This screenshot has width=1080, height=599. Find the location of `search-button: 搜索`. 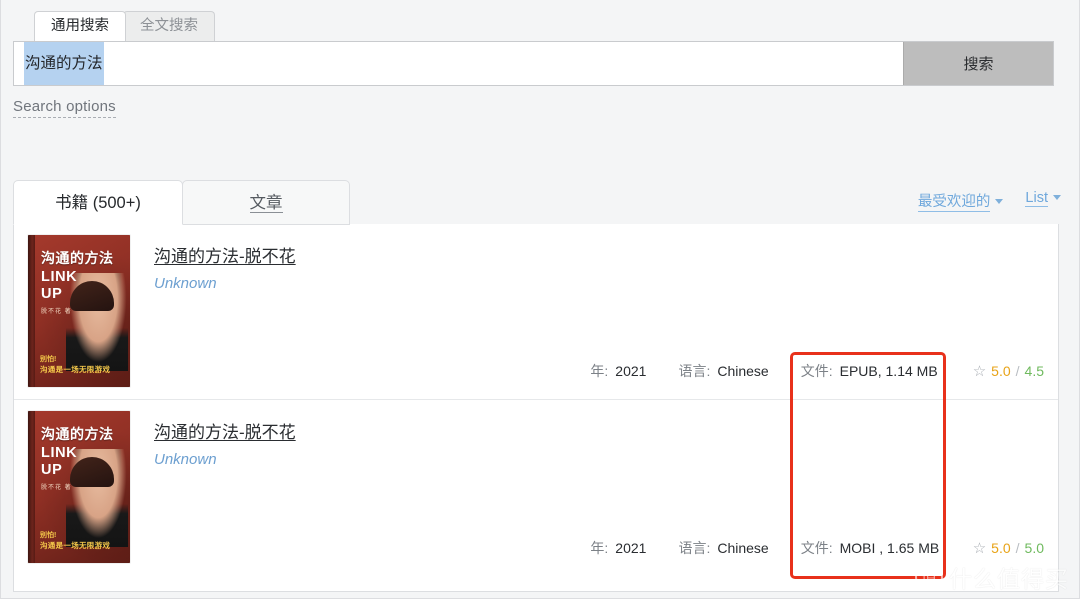

search-button: 搜索 is located at coordinates (978, 63).